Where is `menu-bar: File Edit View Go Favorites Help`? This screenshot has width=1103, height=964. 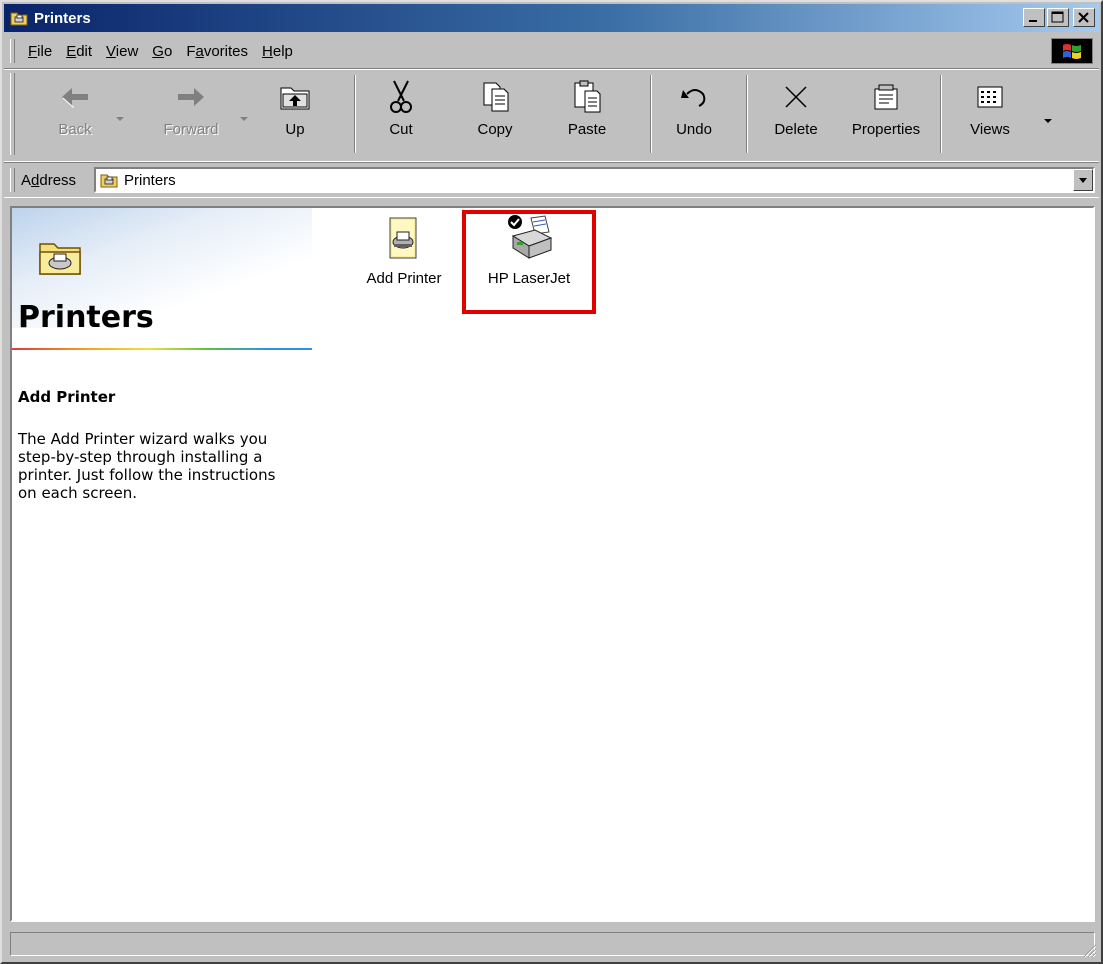
menu-bar: File Edit View Go Favorites Help is located at coordinates (551, 51).